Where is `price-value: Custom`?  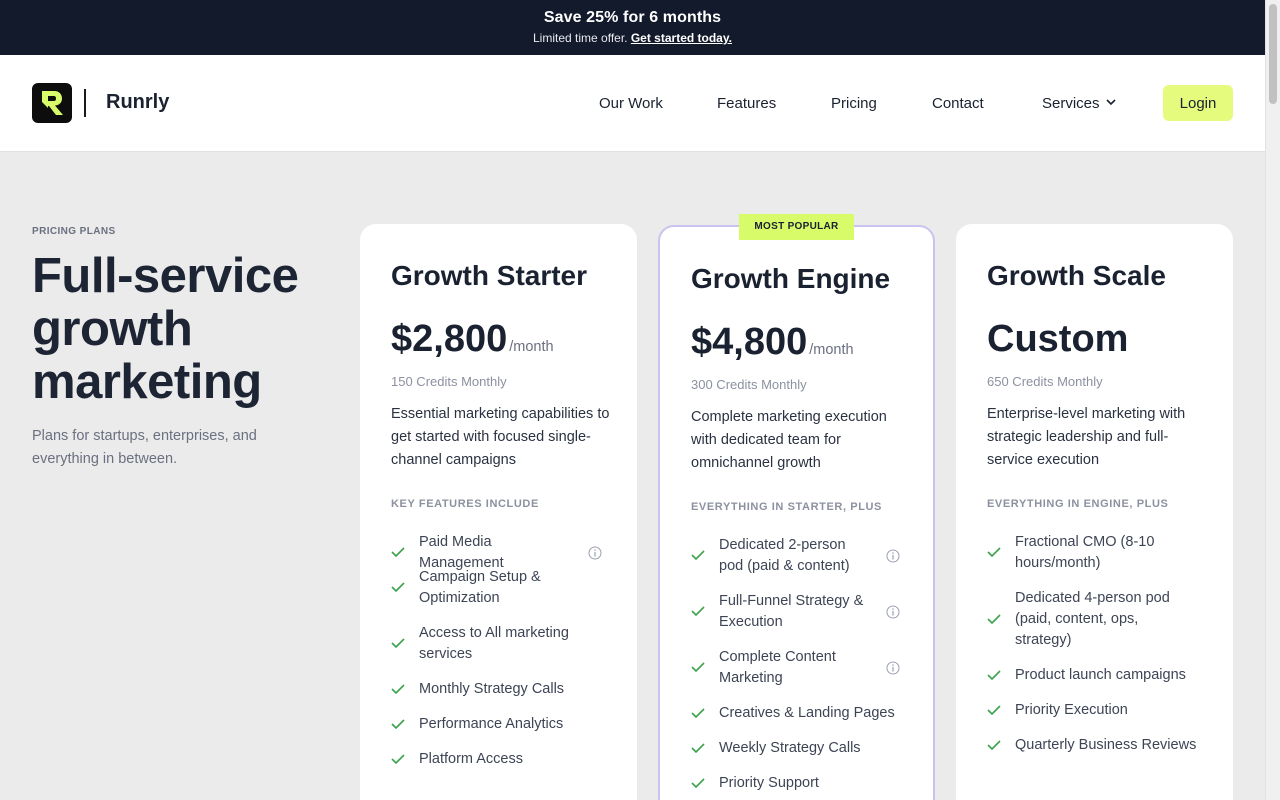 price-value: Custom is located at coordinates (1058, 339).